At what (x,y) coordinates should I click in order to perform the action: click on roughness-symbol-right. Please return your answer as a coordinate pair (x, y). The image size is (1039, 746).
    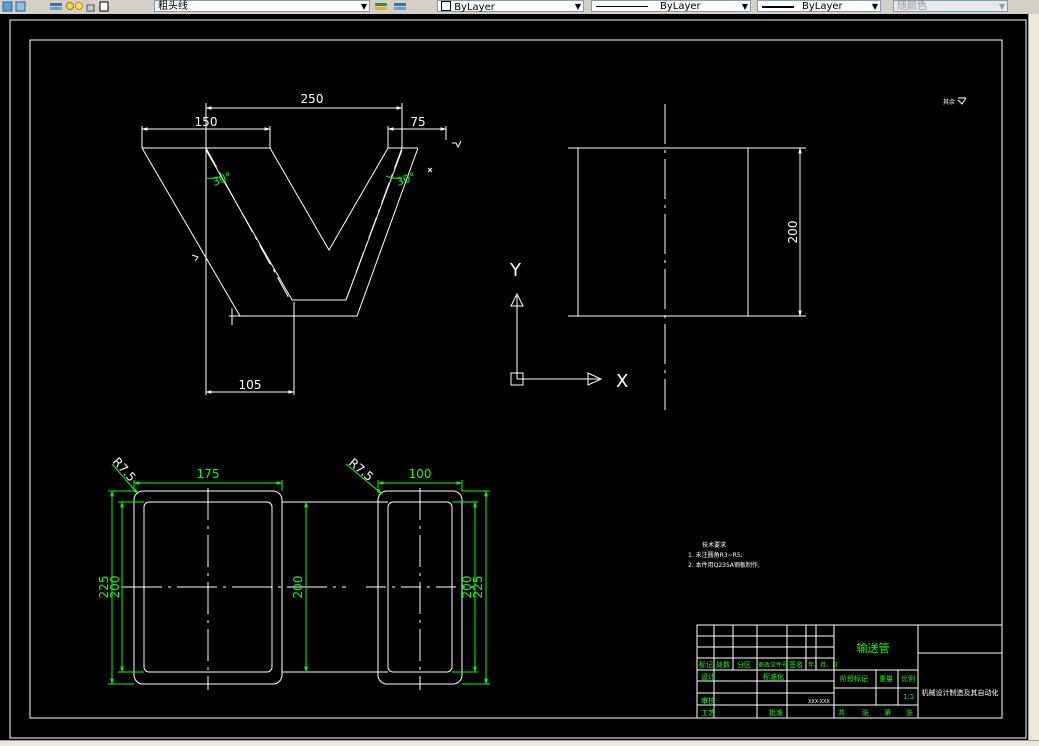
    Looking at the image, I should click on (430, 170).